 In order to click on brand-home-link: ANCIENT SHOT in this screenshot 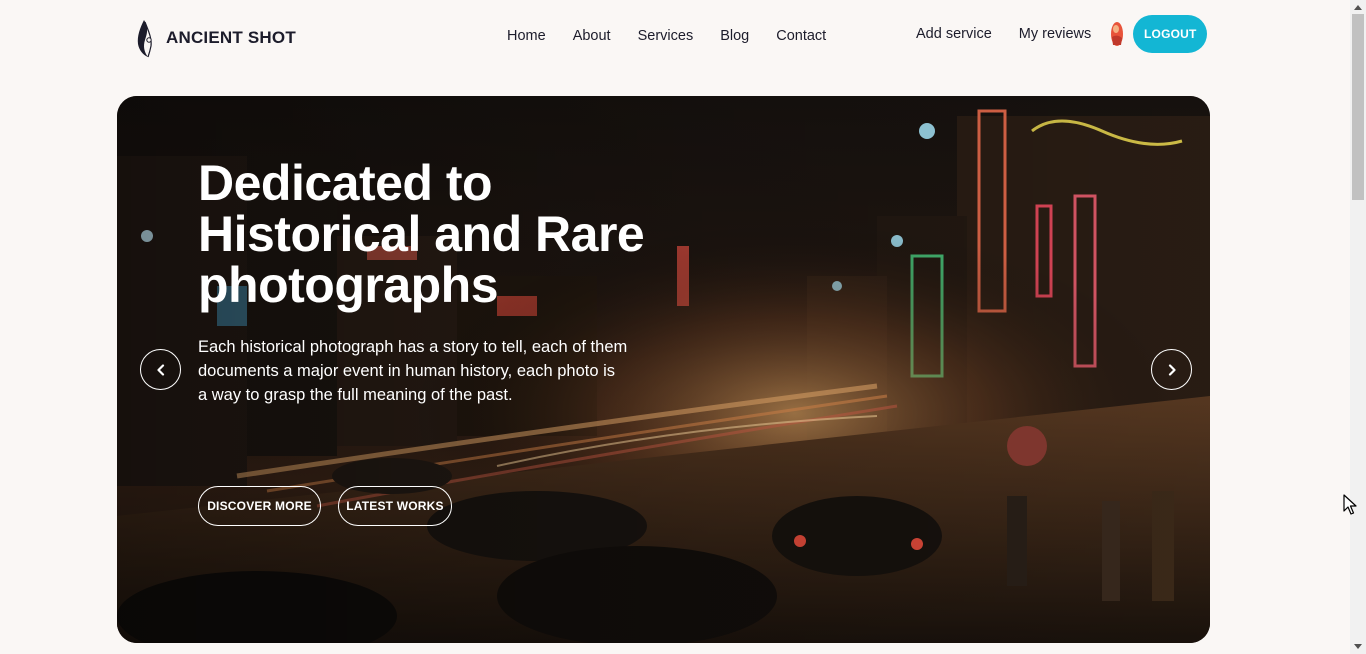, I will do `click(214, 38)`.